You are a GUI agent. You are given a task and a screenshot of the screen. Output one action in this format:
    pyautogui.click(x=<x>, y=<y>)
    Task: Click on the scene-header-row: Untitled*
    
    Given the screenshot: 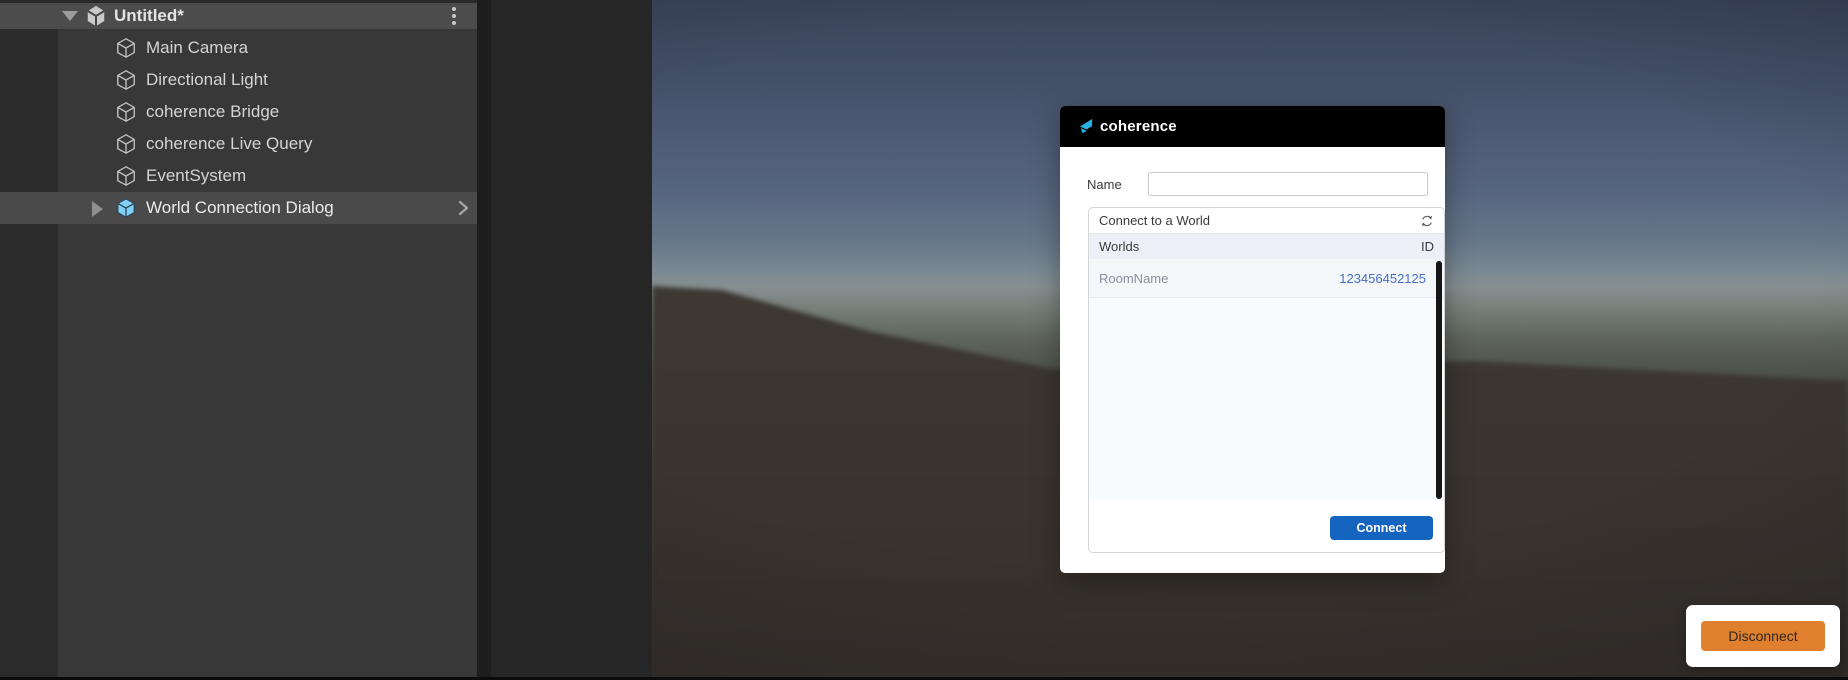 What is the action you would take?
    pyautogui.click(x=238, y=16)
    